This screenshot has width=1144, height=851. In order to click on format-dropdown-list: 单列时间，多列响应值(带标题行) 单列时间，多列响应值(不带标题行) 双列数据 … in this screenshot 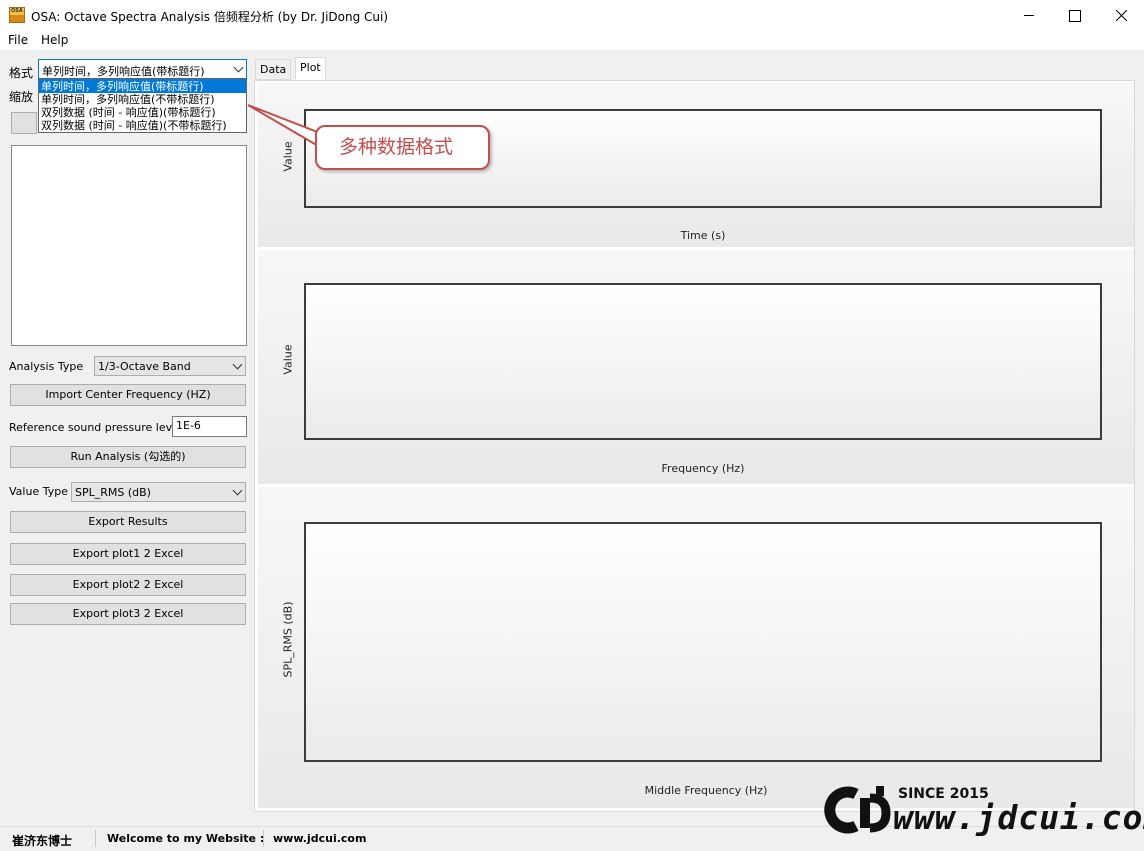, I will do `click(142, 106)`.